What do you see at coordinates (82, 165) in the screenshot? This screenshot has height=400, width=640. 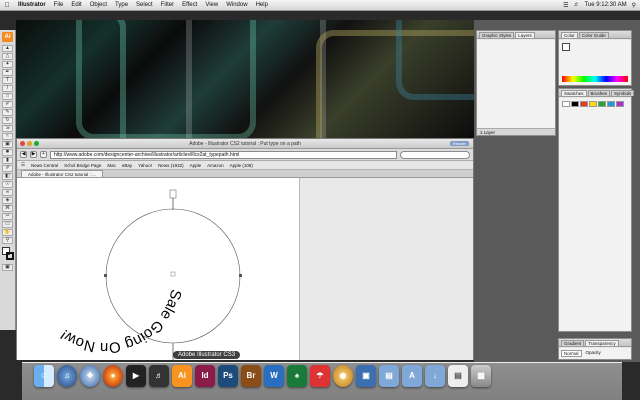 I see `bookmark-item: Schol Bridge Page` at bounding box center [82, 165].